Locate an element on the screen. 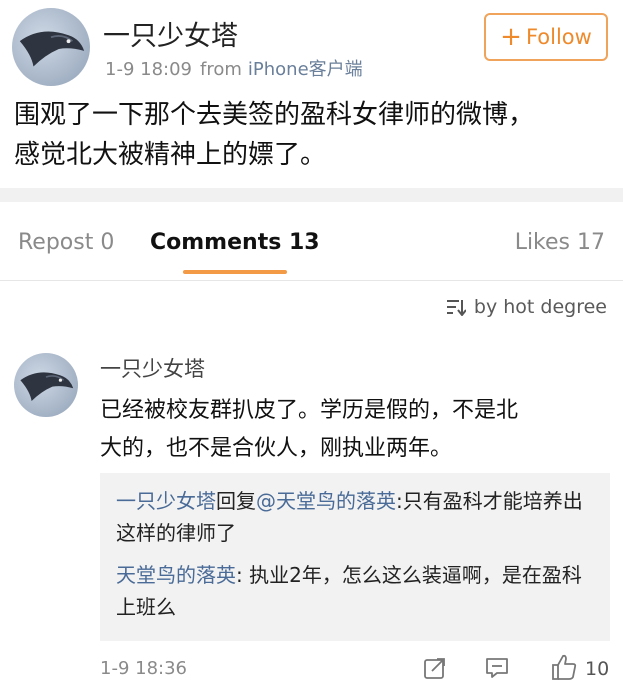 This screenshot has height=697, width=623. reply-mention: @天堂鸟的落英 is located at coordinates (326, 501).